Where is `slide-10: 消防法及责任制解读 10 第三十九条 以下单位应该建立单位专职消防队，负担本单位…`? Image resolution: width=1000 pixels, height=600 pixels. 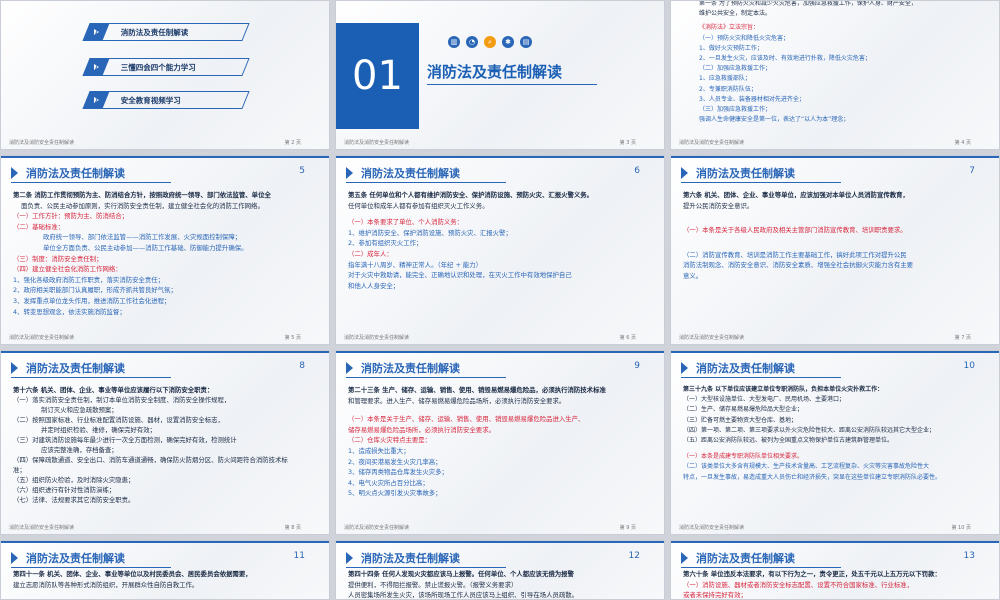 slide-10: 消防法及责任制解读 10 第三十九条 以下单位应该建立单位专职消防队，负担本单位… is located at coordinates (835, 442).